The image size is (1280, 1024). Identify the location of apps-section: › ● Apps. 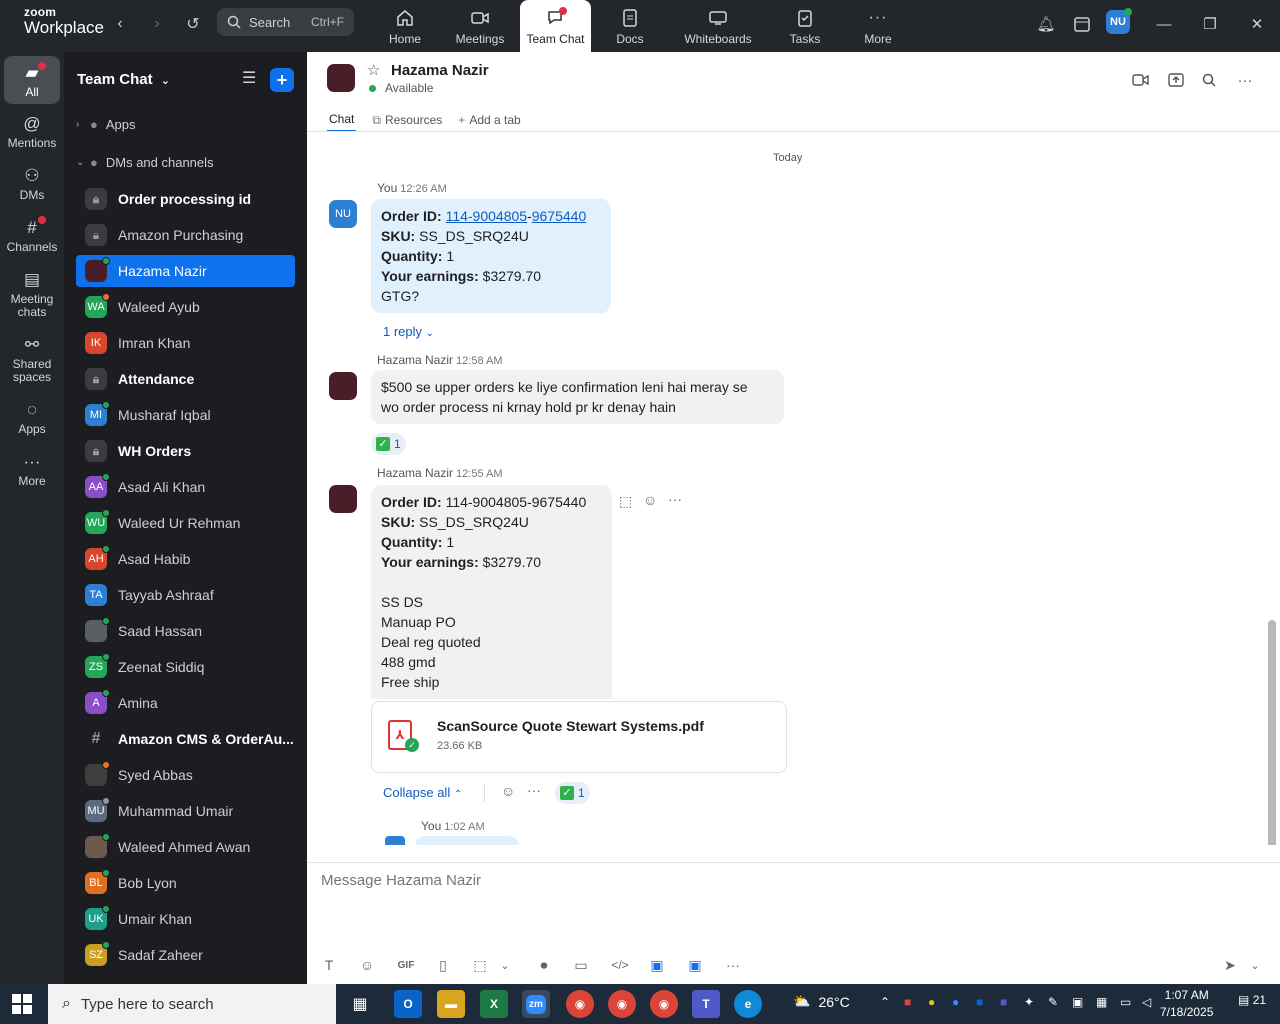
(106, 124).